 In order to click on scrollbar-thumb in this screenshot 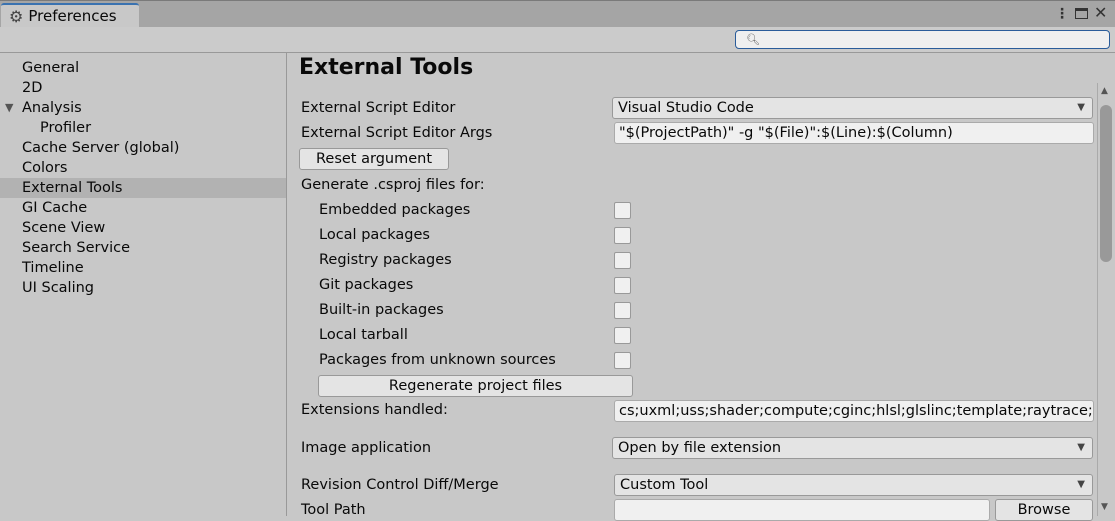, I will do `click(1106, 183)`.